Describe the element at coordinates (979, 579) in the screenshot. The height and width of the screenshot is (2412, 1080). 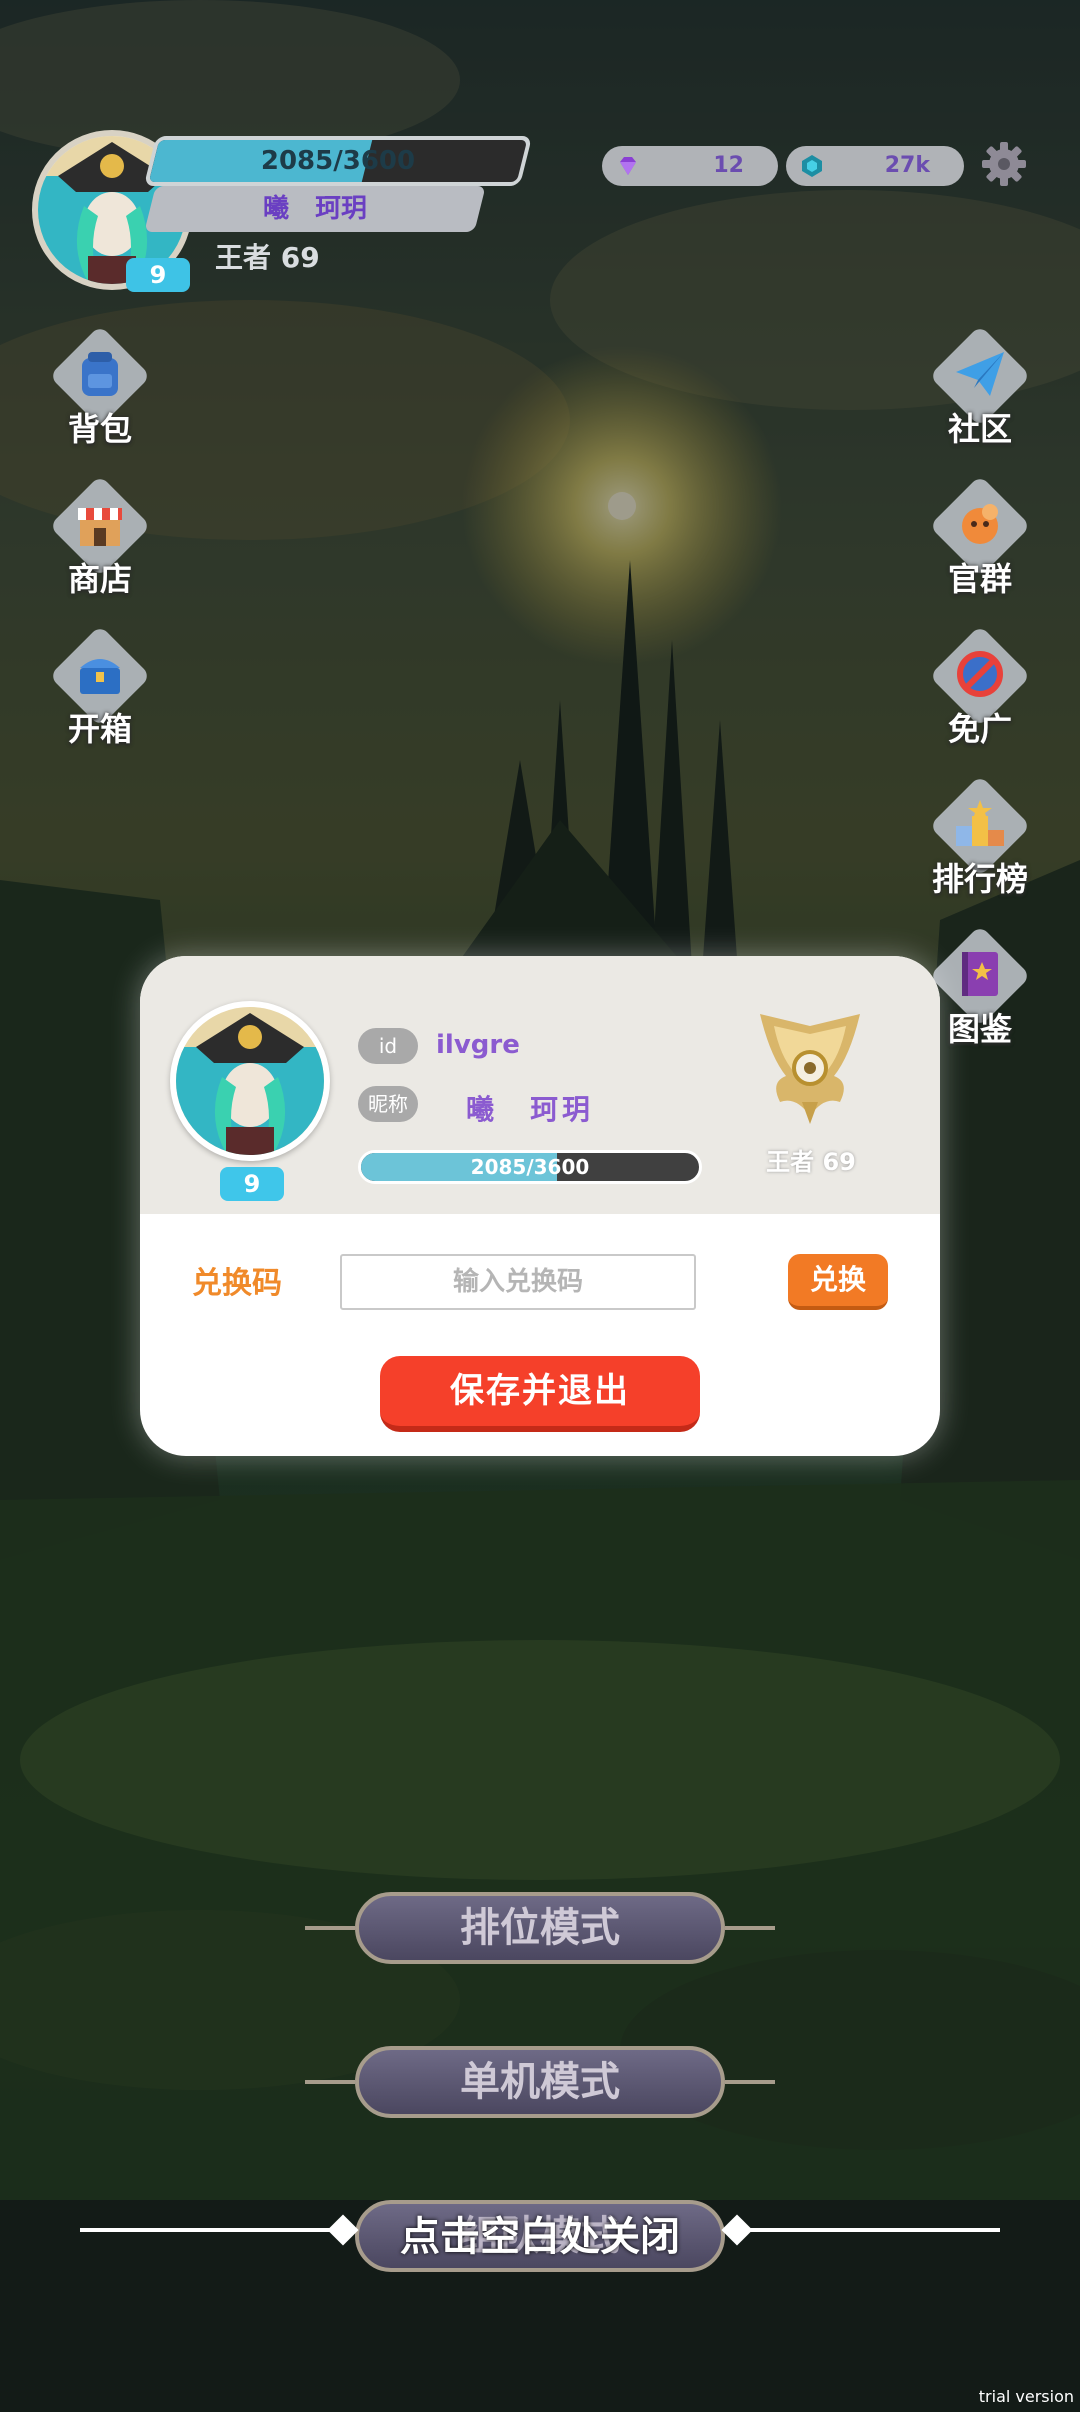
I see `menu-label: 官群` at that location.